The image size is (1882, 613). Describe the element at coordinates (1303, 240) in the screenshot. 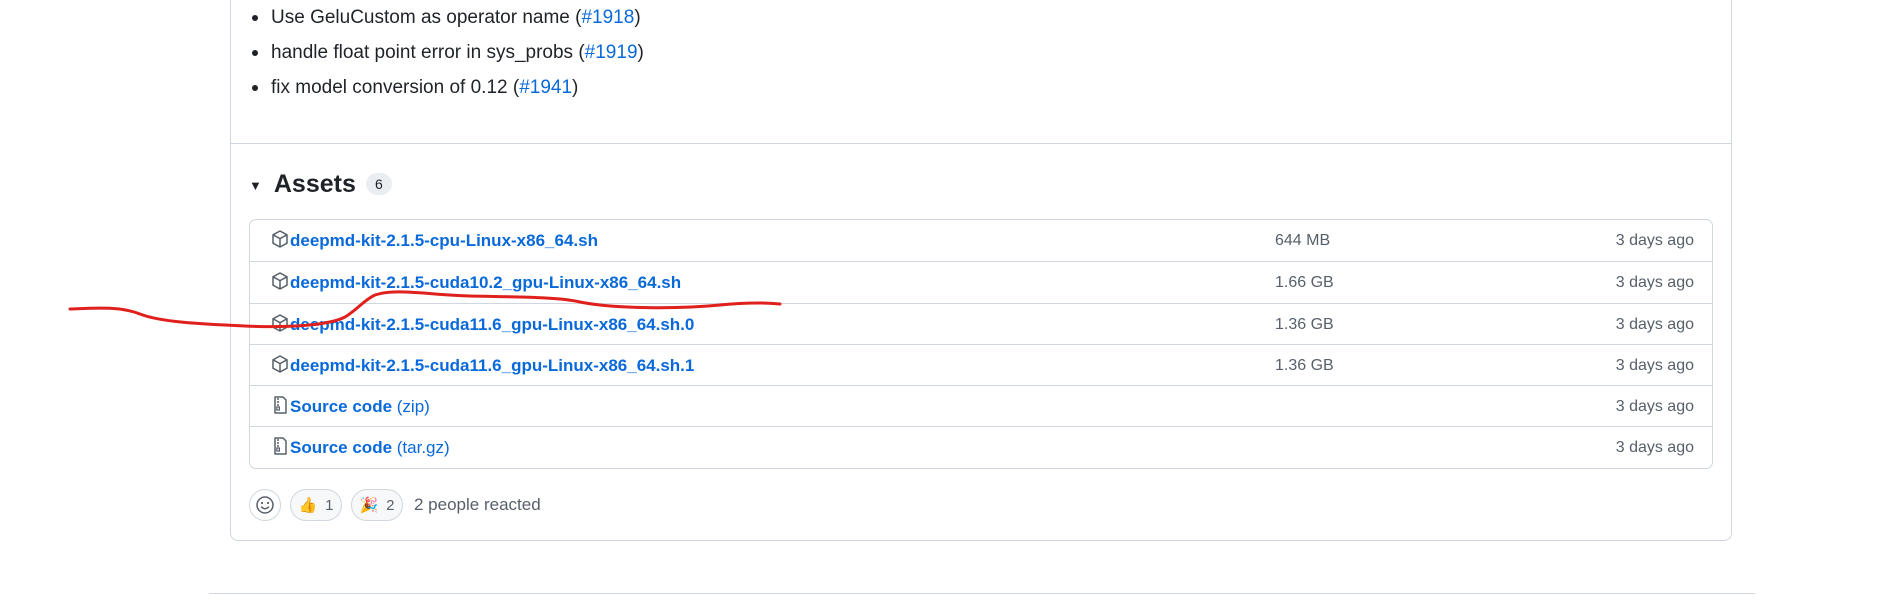

I see `asset-size: 644 MB` at that location.